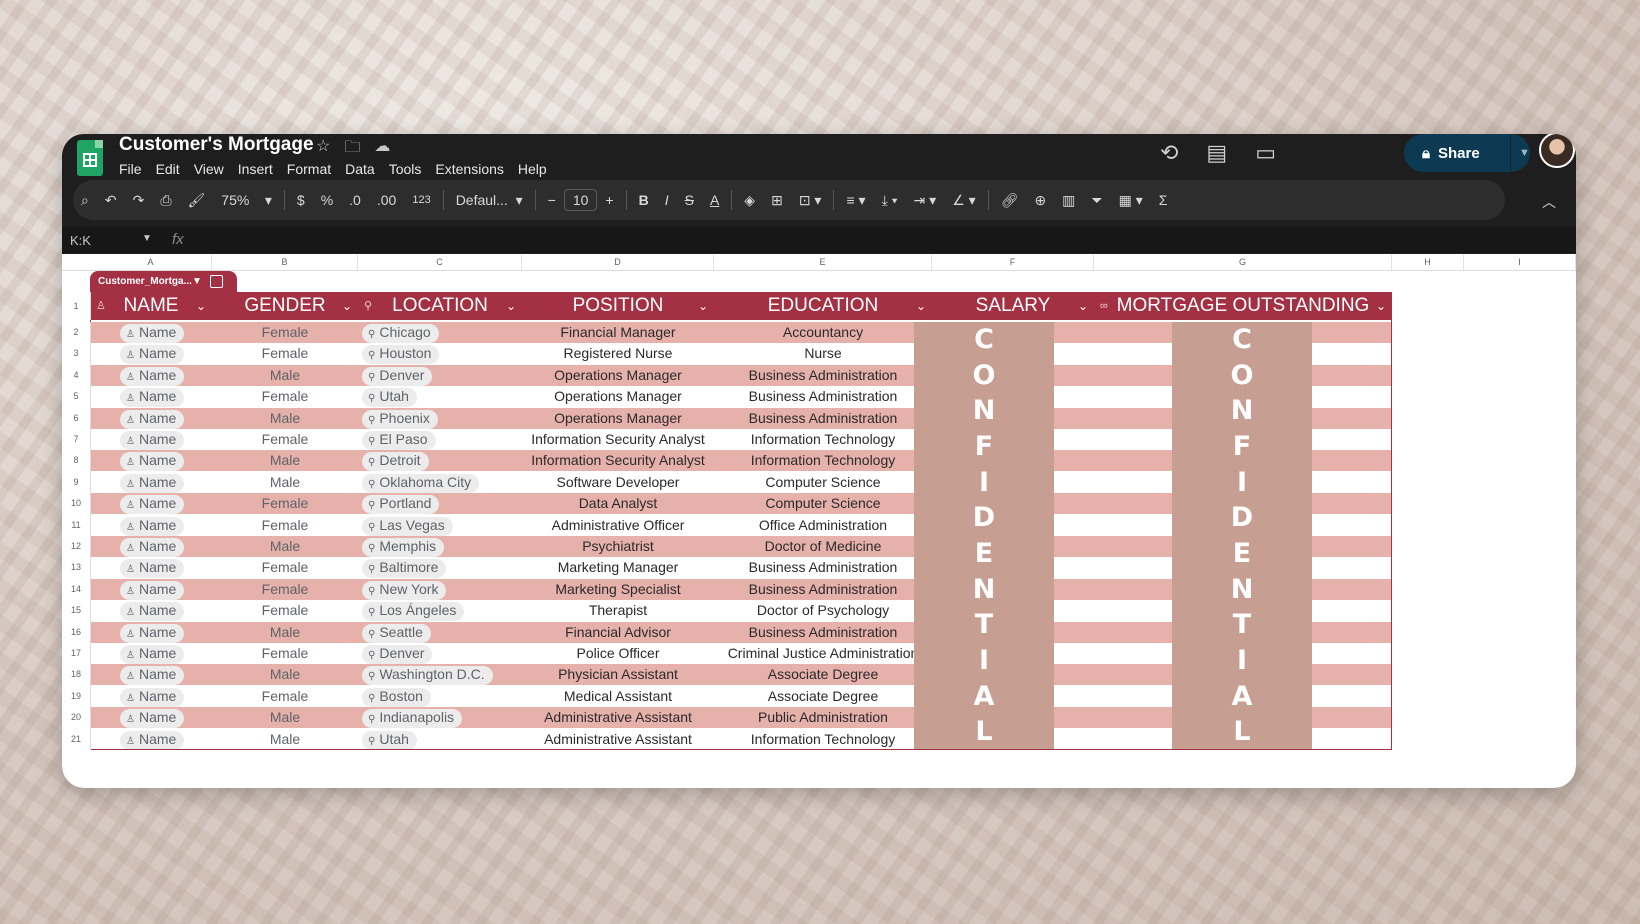  I want to click on table-name-tab: Customer_Mortga... ▼, so click(163, 281).